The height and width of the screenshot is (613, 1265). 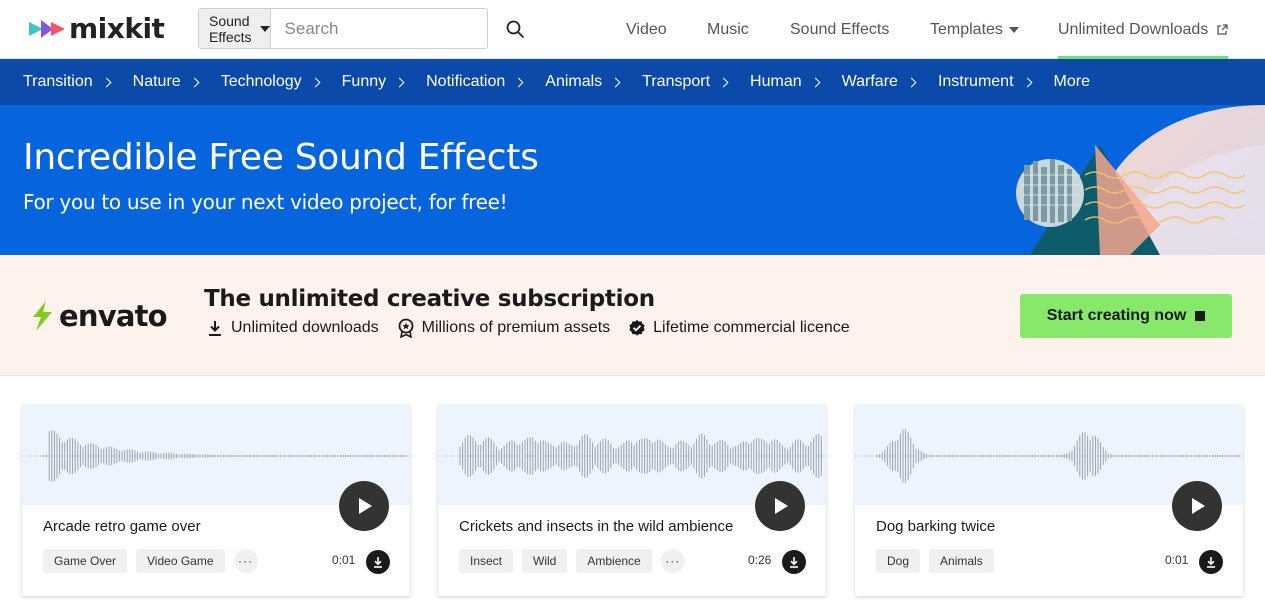 What do you see at coordinates (486, 561) in the screenshot?
I see `tag: Insect` at bounding box center [486, 561].